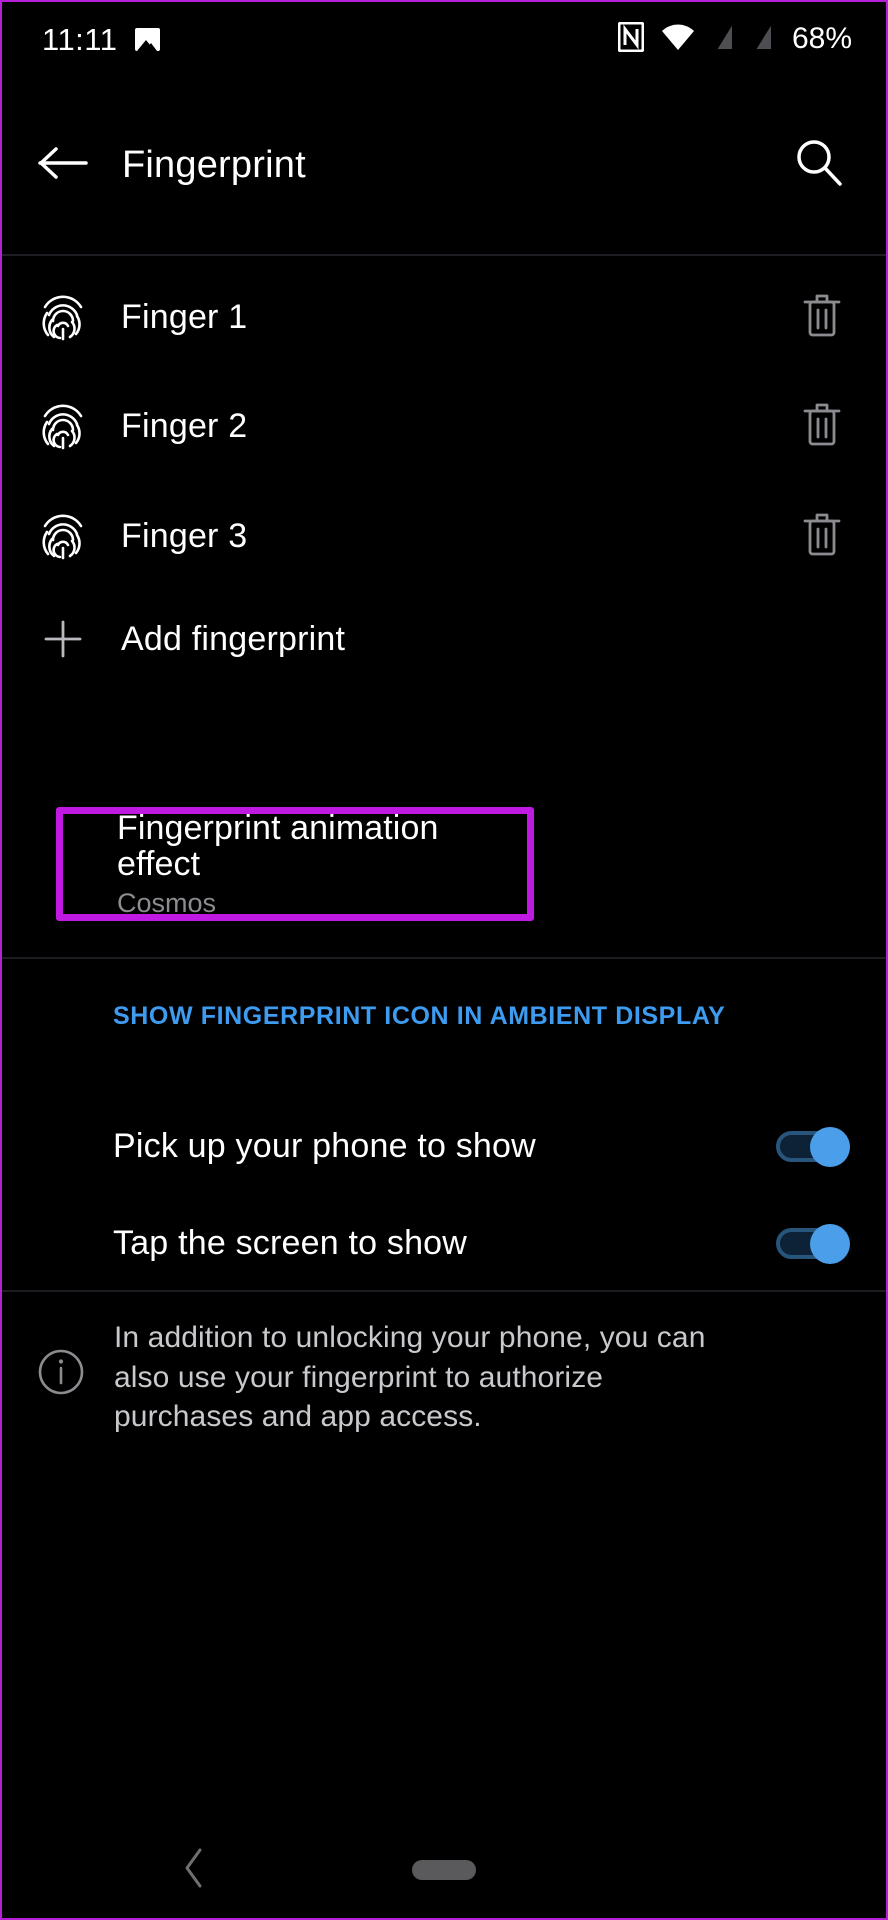  I want to click on search-icon, so click(819, 165).